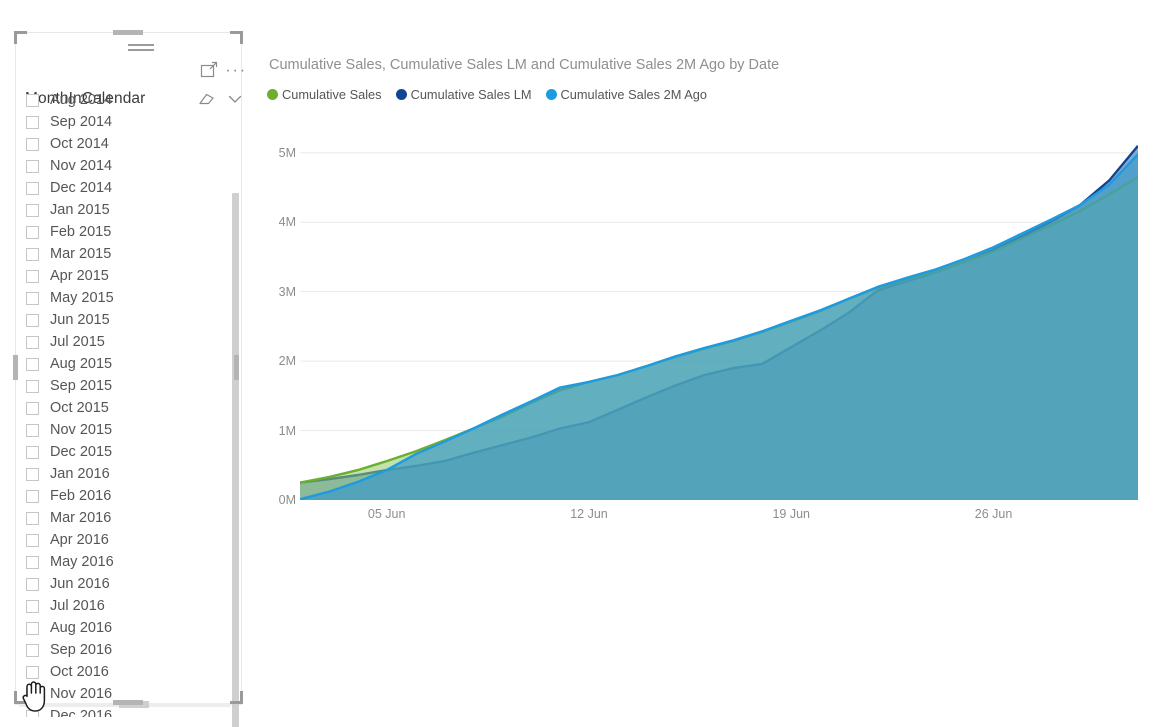 This screenshot has width=1176, height=727. Describe the element at coordinates (123, 452) in the screenshot. I see `slicer-item: Dec 2015` at that location.